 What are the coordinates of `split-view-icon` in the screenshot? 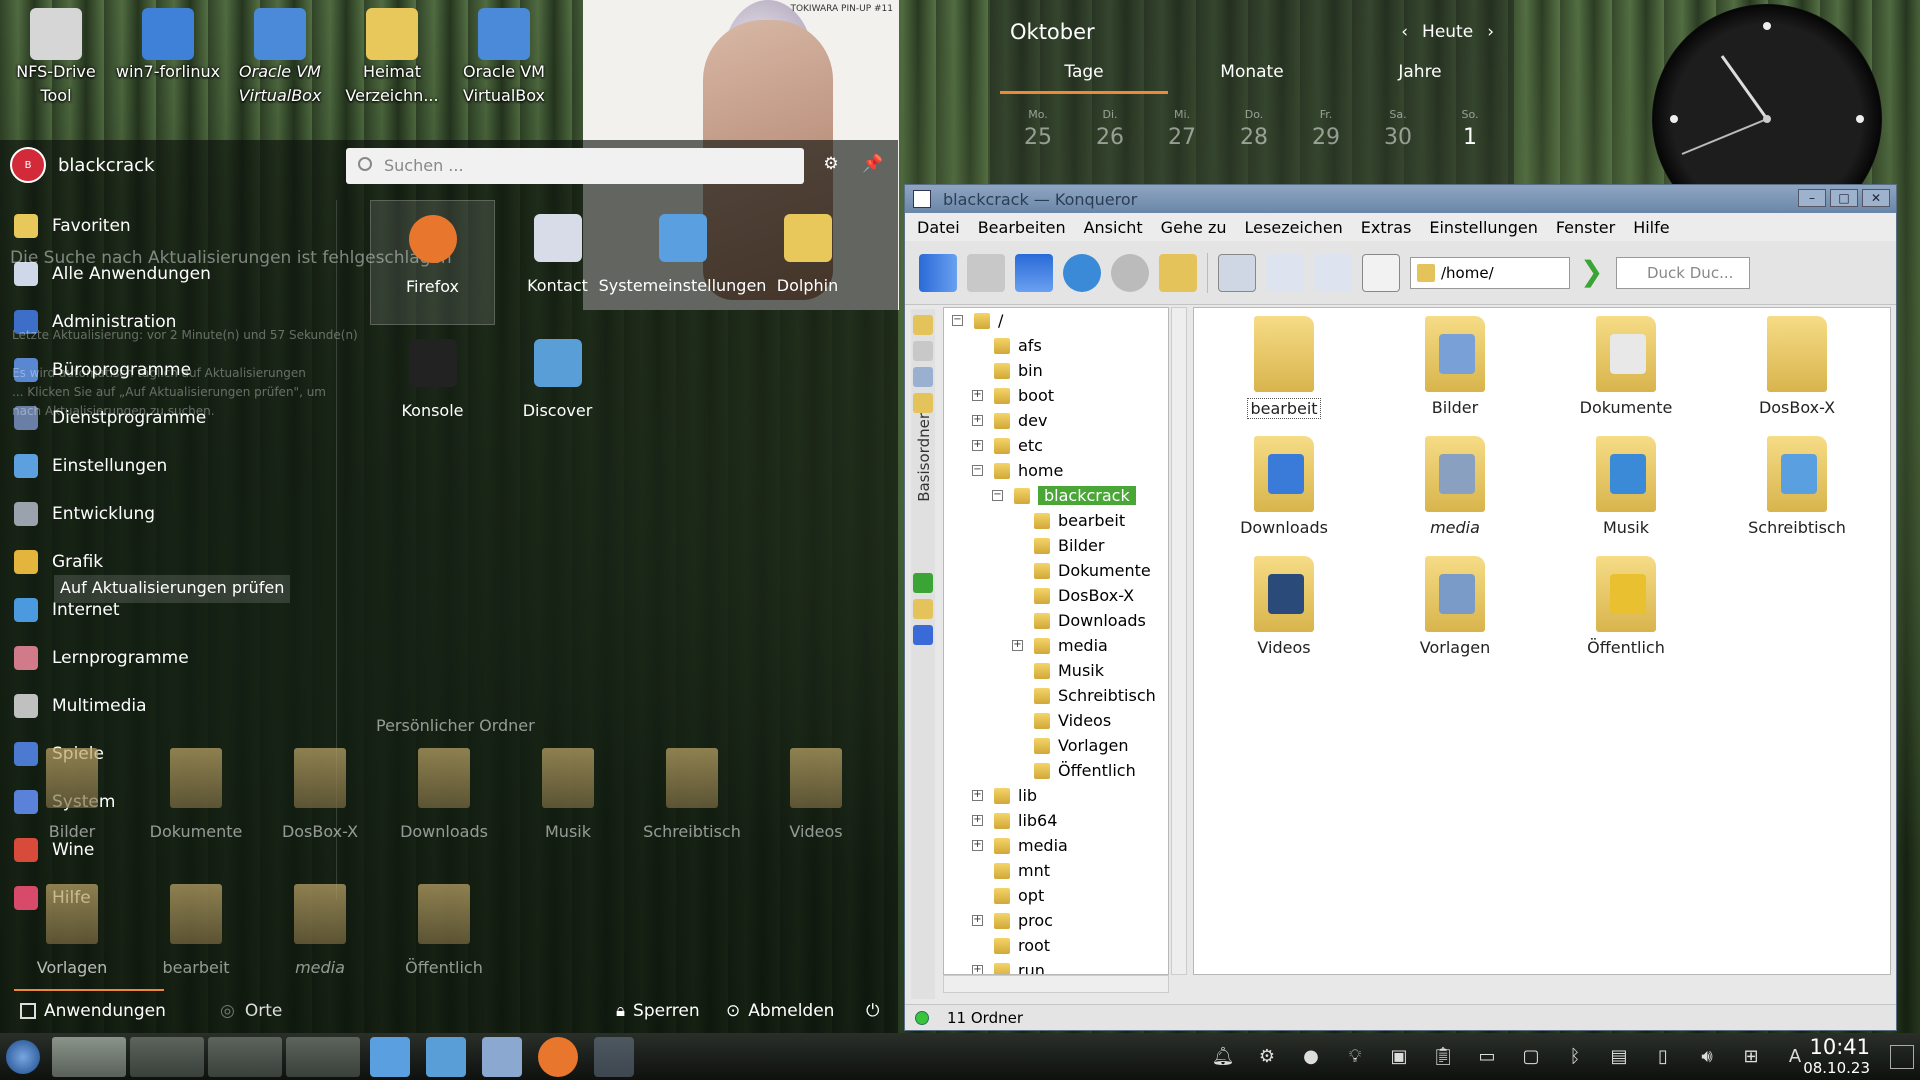 It's located at (1381, 272).